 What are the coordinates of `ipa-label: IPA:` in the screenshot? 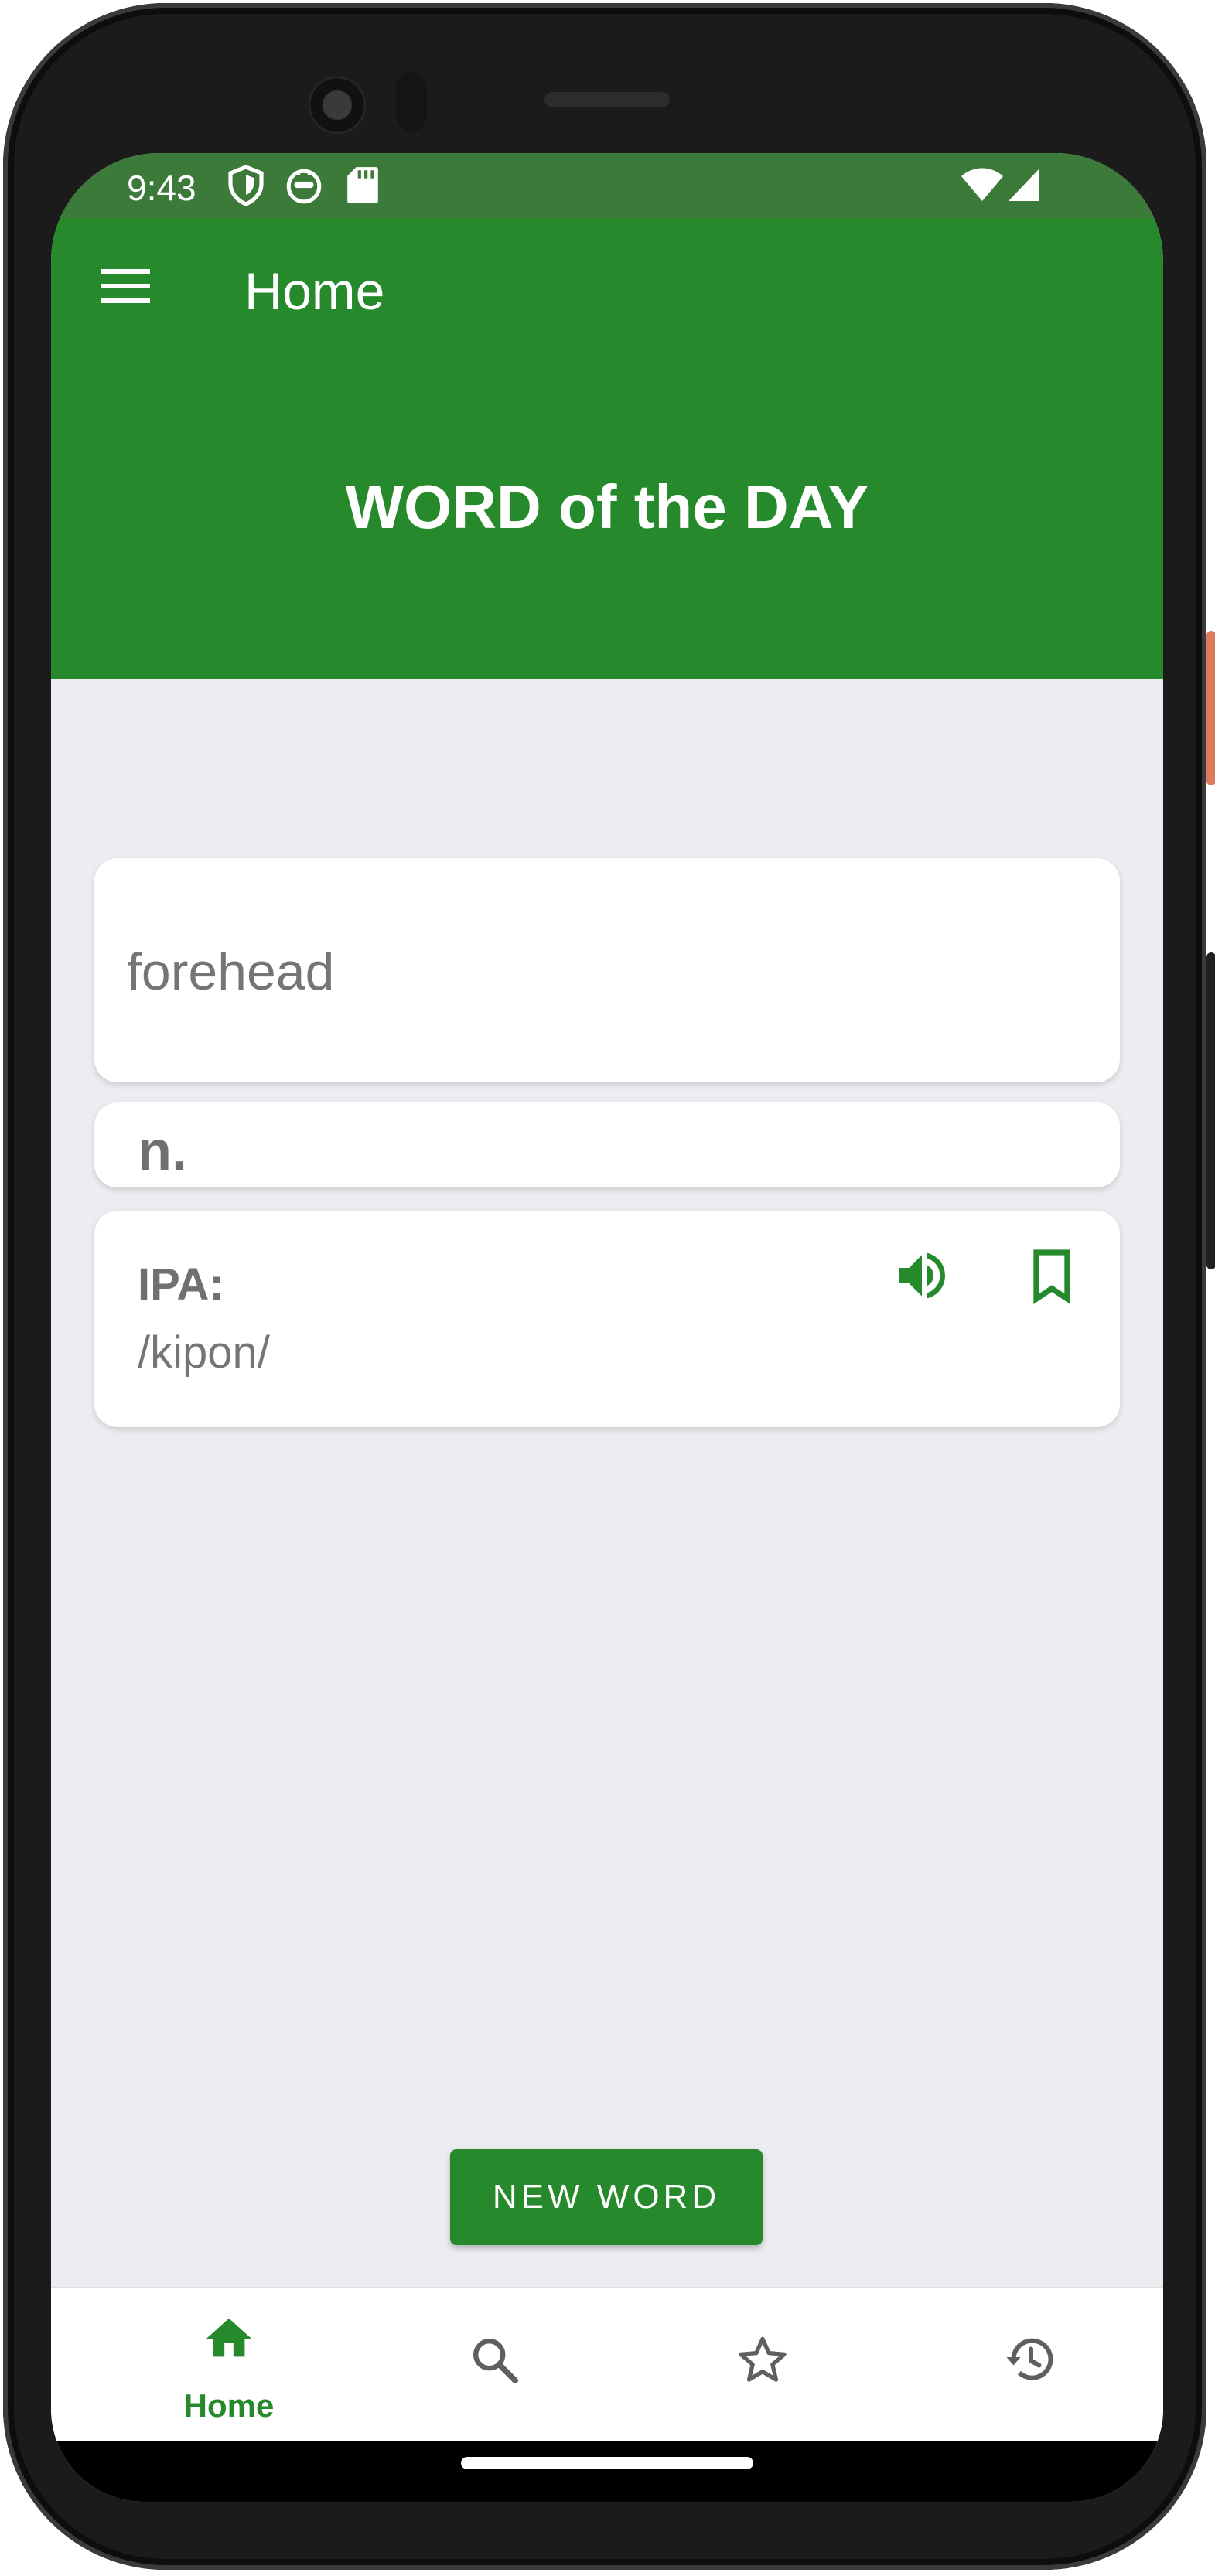 It's located at (181, 1284).